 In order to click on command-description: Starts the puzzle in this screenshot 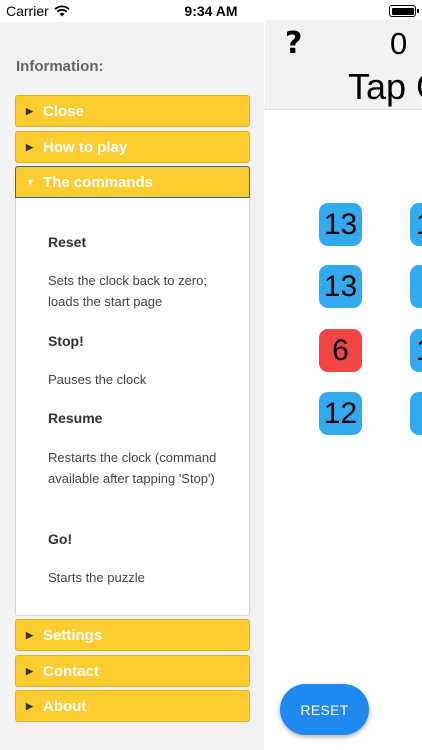, I will do `click(96, 577)`.